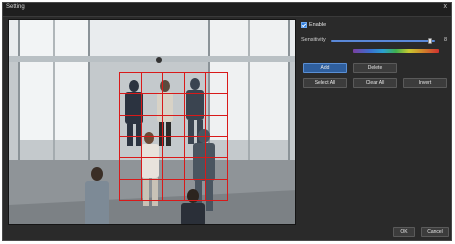 This screenshot has width=455, height=244. I want to click on detection-grid, so click(173, 136).